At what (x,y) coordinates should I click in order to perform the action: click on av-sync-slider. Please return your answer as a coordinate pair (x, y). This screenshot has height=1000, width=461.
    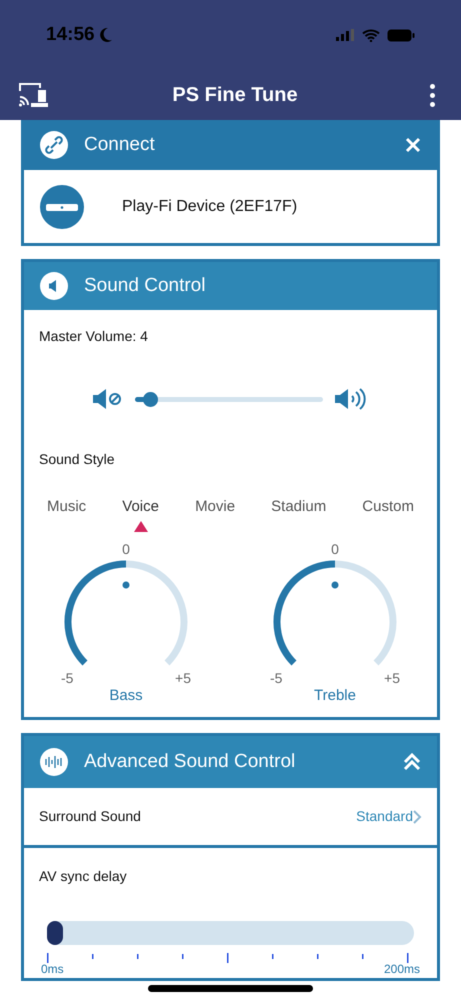
    Looking at the image, I should click on (230, 933).